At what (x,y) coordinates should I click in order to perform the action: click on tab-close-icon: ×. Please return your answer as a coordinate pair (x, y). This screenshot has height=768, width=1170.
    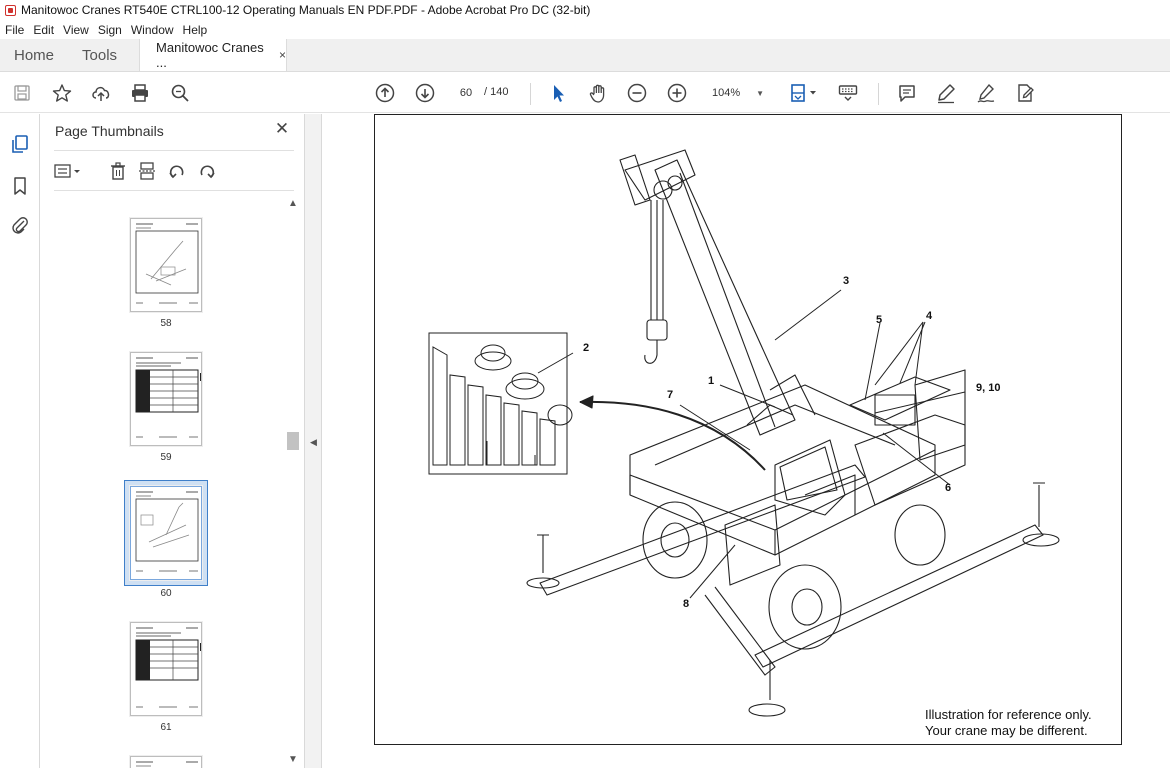
    Looking at the image, I should click on (282, 55).